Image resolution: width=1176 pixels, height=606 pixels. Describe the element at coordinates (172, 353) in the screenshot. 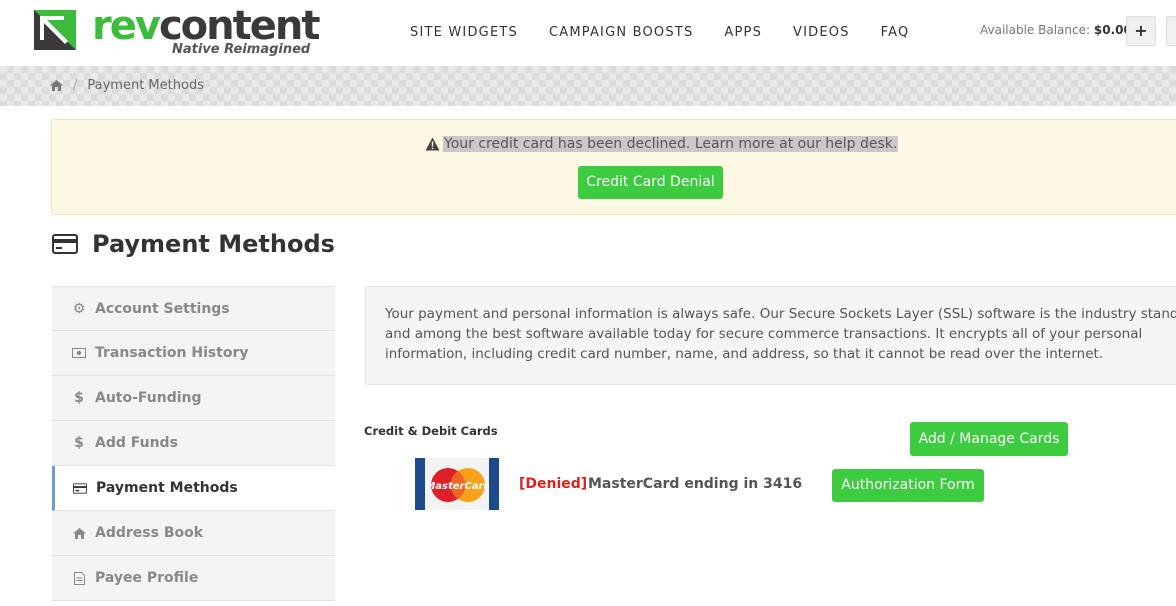

I see `sidebar-item-label: Transaction History` at that location.